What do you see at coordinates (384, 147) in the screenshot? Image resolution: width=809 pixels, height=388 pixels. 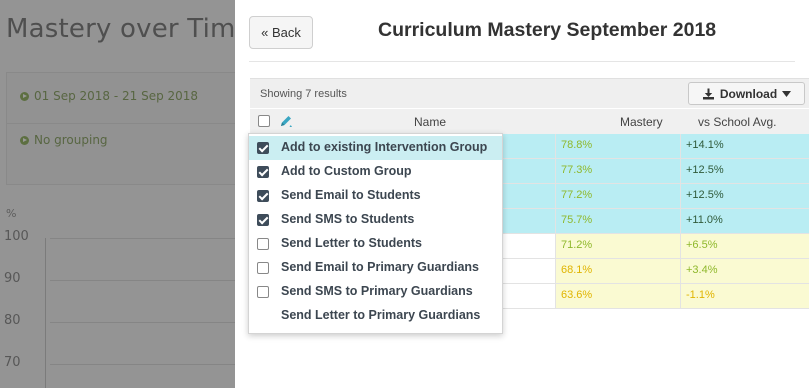 I see `menu-item-label: Add to existing Intervention Group` at bounding box center [384, 147].